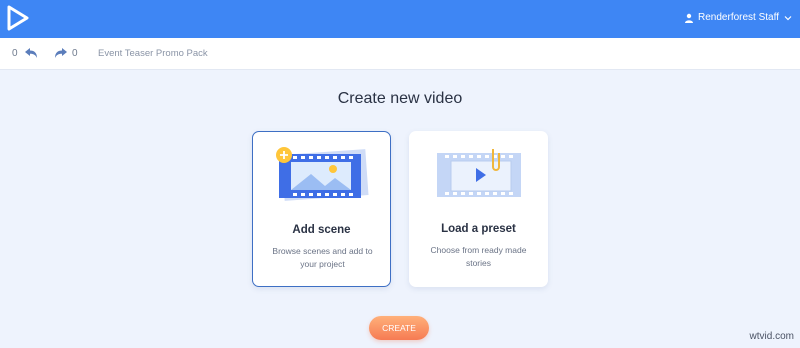 The image size is (800, 348). Describe the element at coordinates (15, 53) in the screenshot. I see `undo-count: 0` at that location.